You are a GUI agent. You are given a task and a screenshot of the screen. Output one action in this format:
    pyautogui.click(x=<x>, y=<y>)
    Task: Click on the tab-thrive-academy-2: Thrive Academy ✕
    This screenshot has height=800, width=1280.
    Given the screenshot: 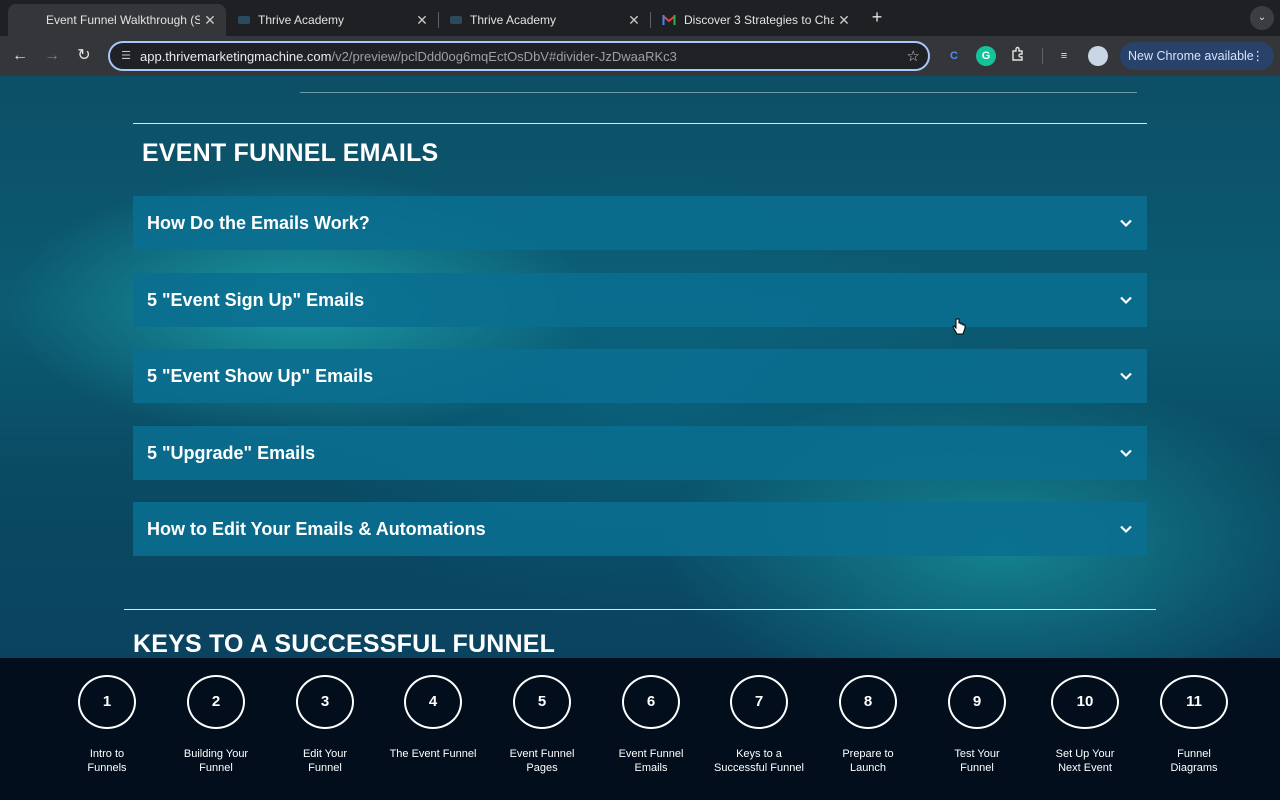 What is the action you would take?
    pyautogui.click(x=544, y=20)
    